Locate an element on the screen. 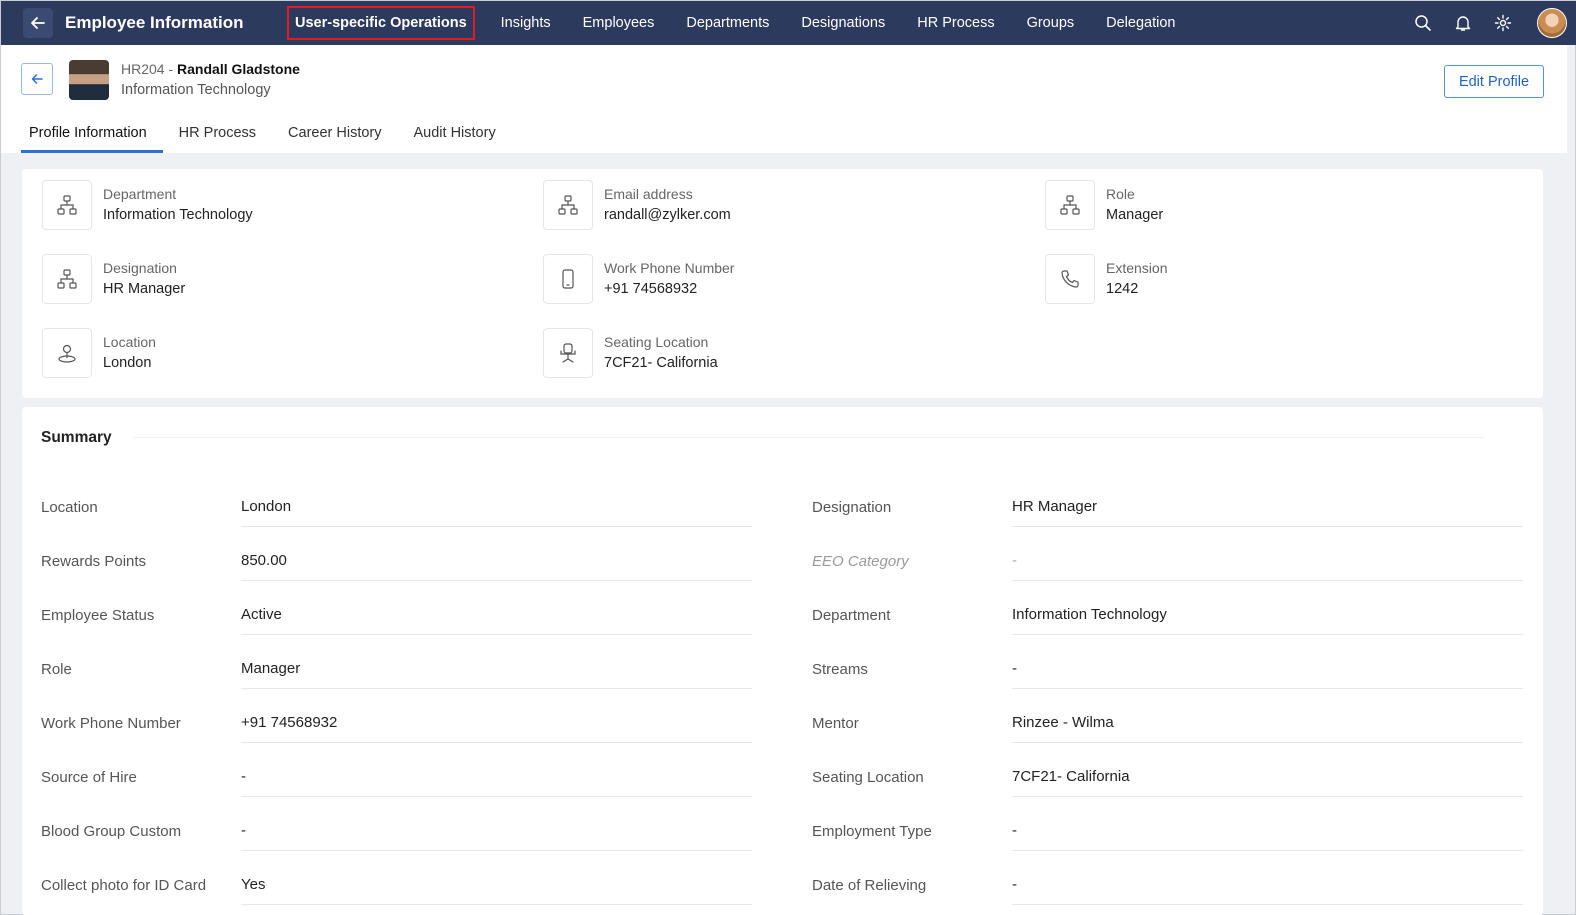 This screenshot has height=915, width=1576. gear-icon is located at coordinates (1503, 23).